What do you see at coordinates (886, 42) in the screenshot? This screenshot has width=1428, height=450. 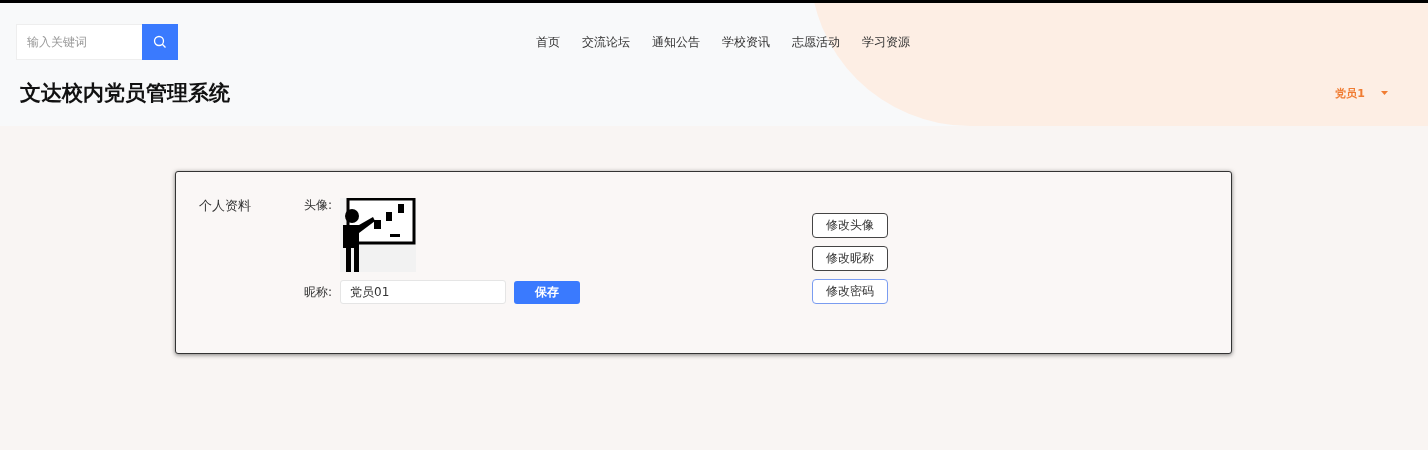 I see `nav-link: 学习资源` at bounding box center [886, 42].